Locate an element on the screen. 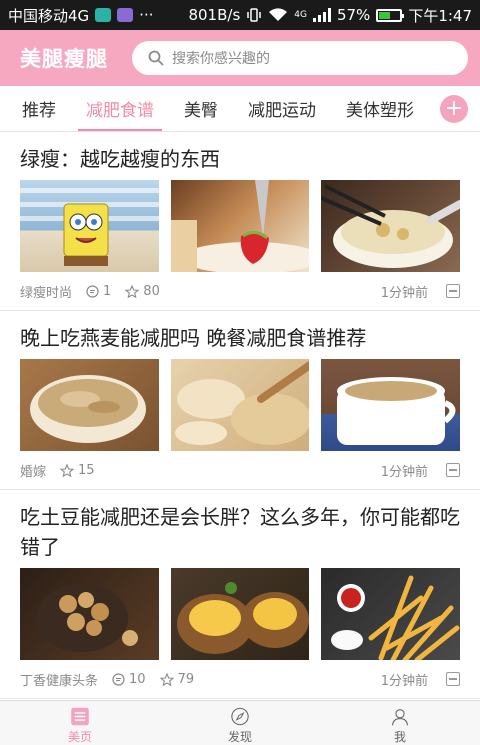  bottom-nav: 美页 发现 我 is located at coordinates (240, 722).